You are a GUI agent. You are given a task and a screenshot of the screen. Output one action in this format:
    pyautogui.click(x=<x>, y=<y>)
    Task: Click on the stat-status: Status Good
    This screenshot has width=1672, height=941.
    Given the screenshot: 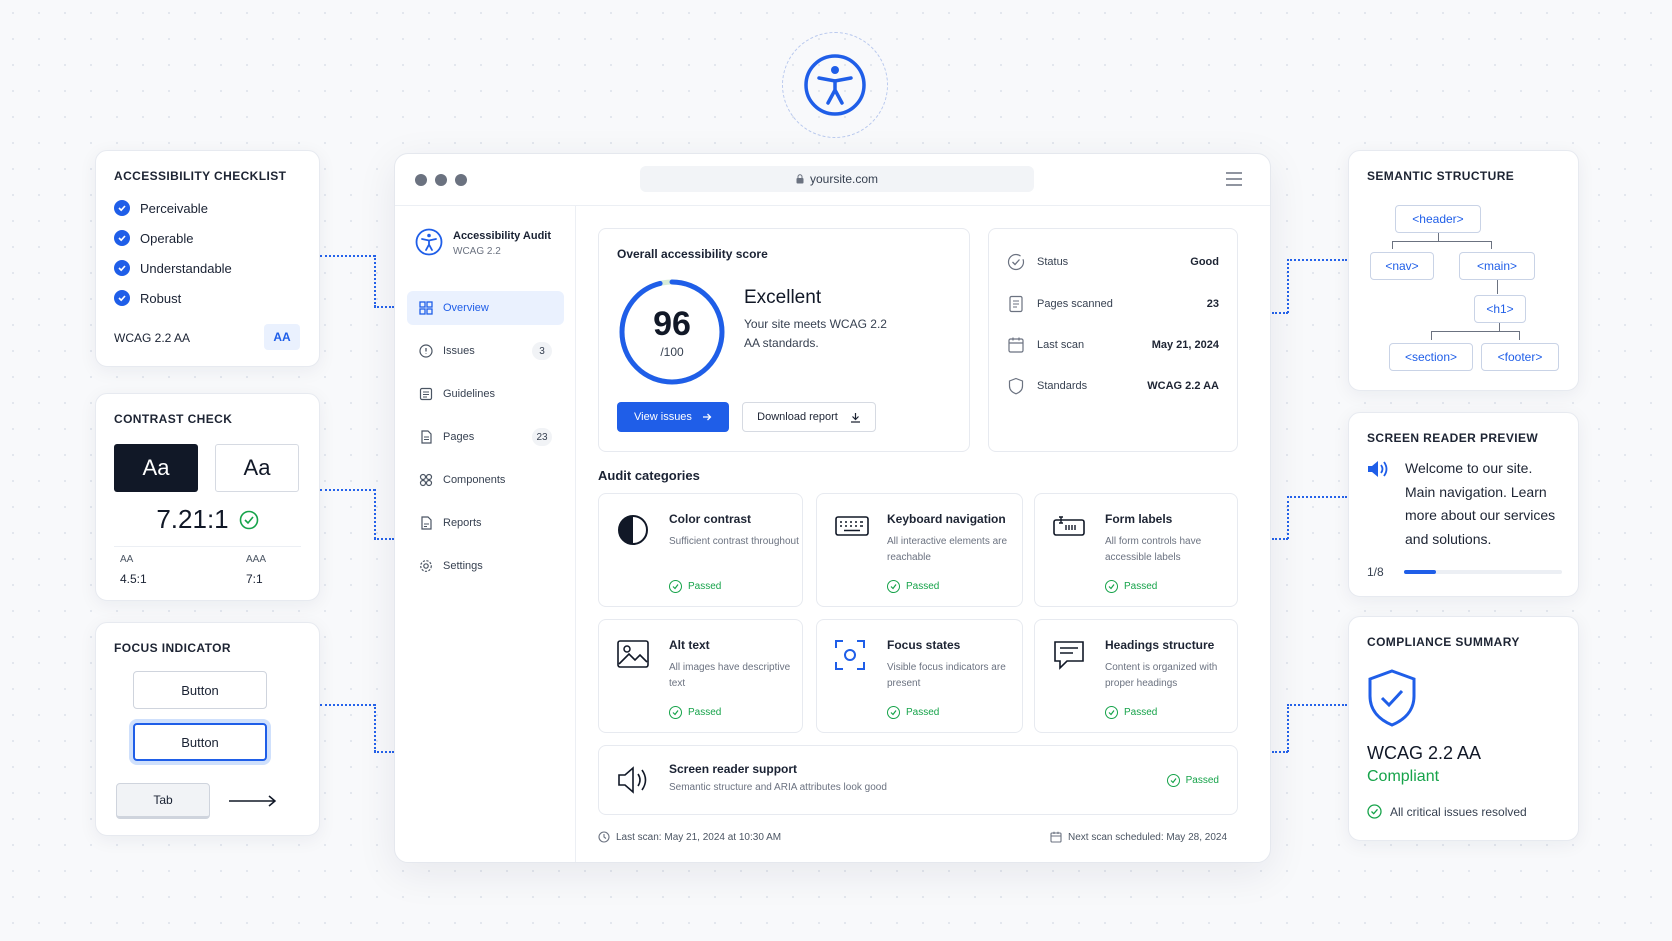 What is the action you would take?
    pyautogui.click(x=1113, y=262)
    